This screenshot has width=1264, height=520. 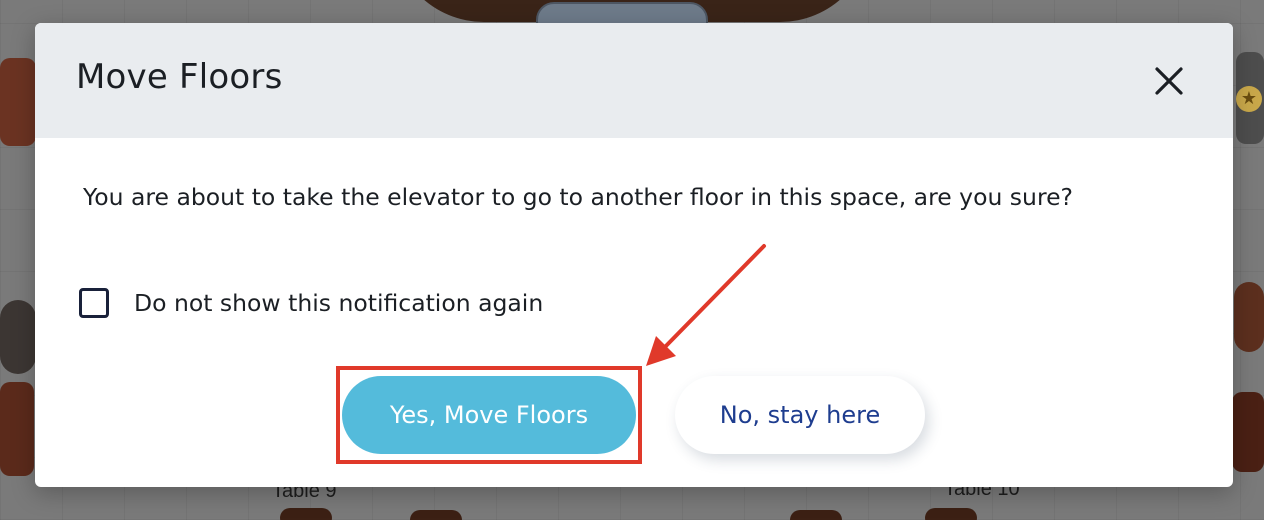 What do you see at coordinates (338, 303) in the screenshot?
I see `dont-show-again-label: Do not show this notification again` at bounding box center [338, 303].